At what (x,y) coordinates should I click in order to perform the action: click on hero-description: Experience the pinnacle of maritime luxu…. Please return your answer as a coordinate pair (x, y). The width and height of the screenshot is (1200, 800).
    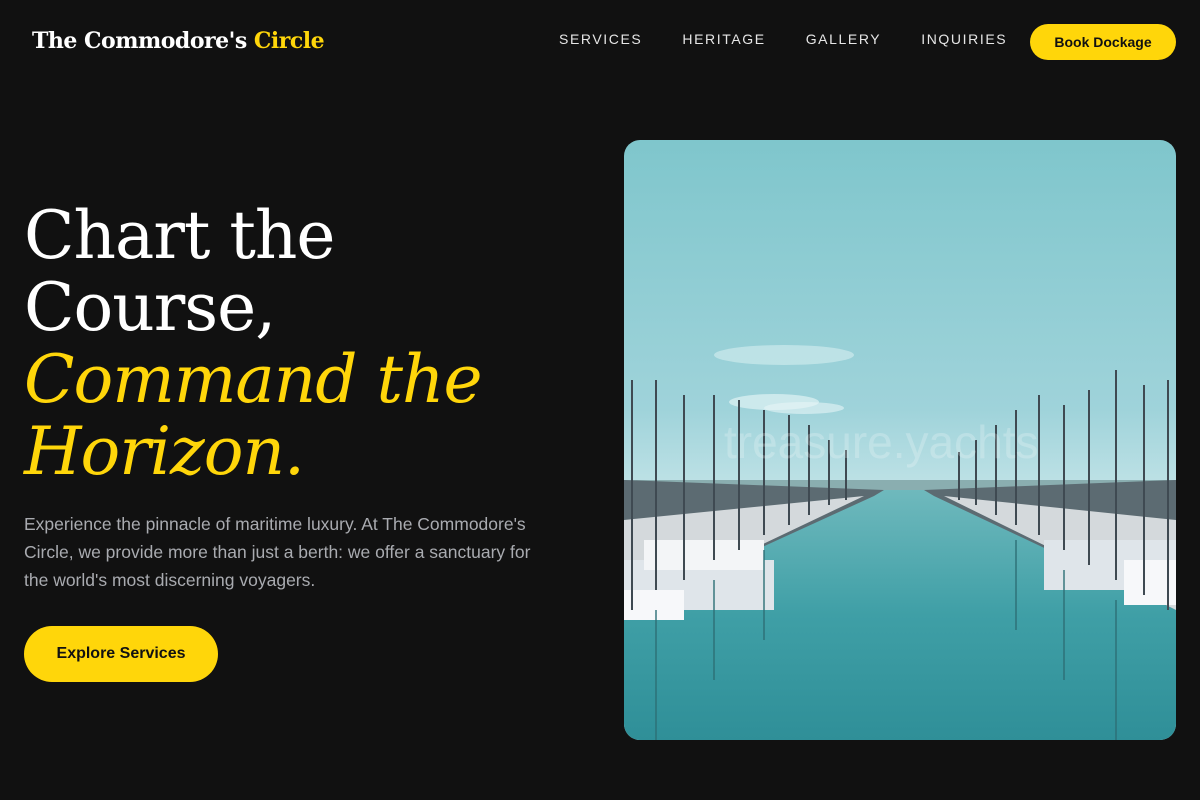
    Looking at the image, I should click on (277, 552).